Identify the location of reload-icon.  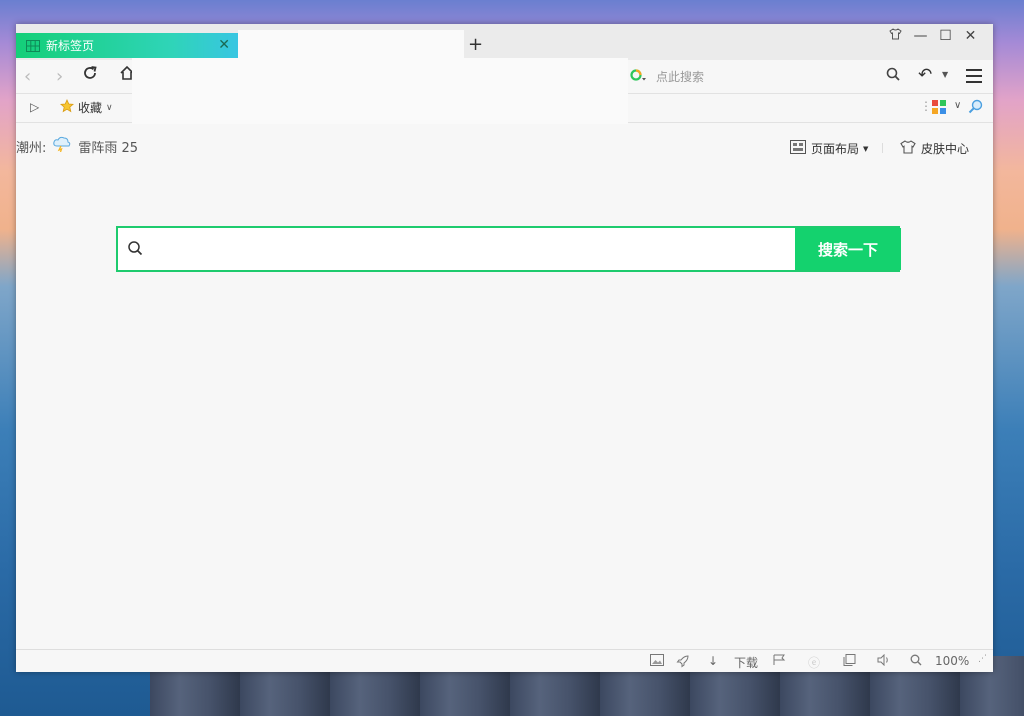
(90, 75).